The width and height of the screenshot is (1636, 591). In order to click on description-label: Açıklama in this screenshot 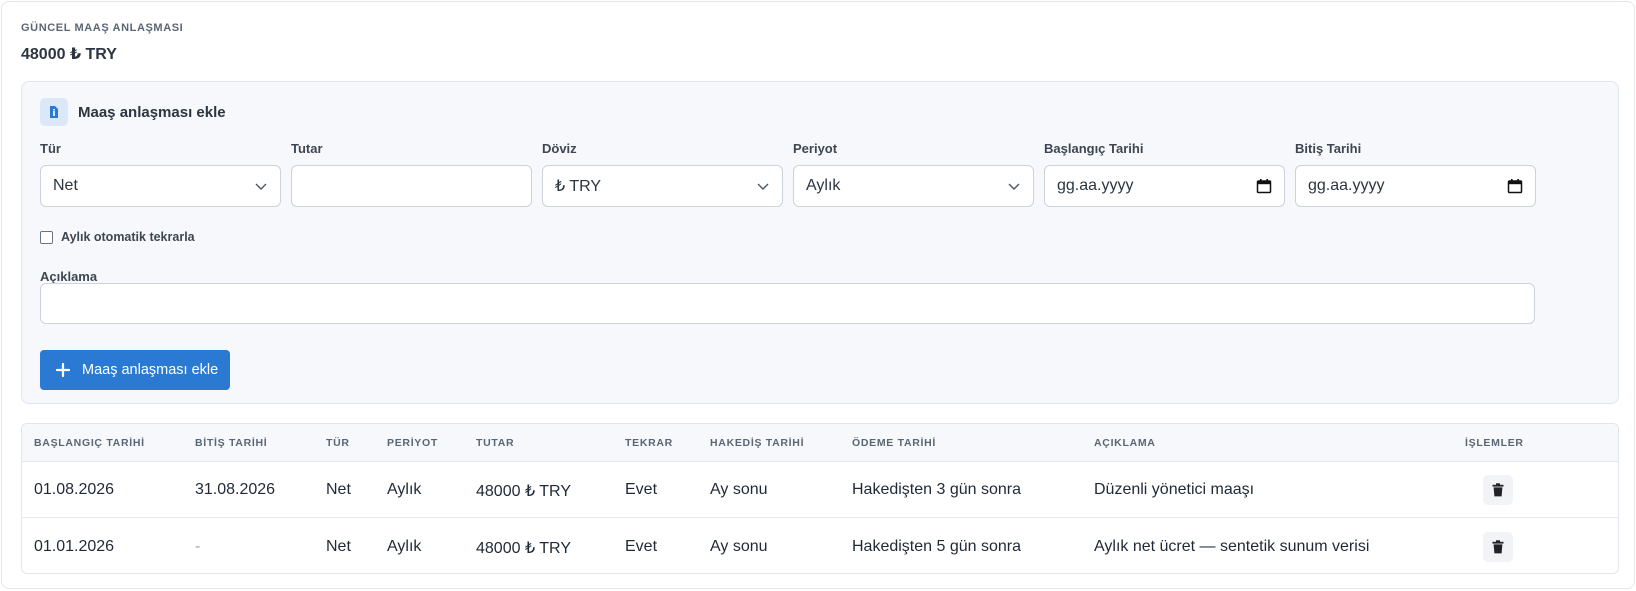, I will do `click(69, 276)`.